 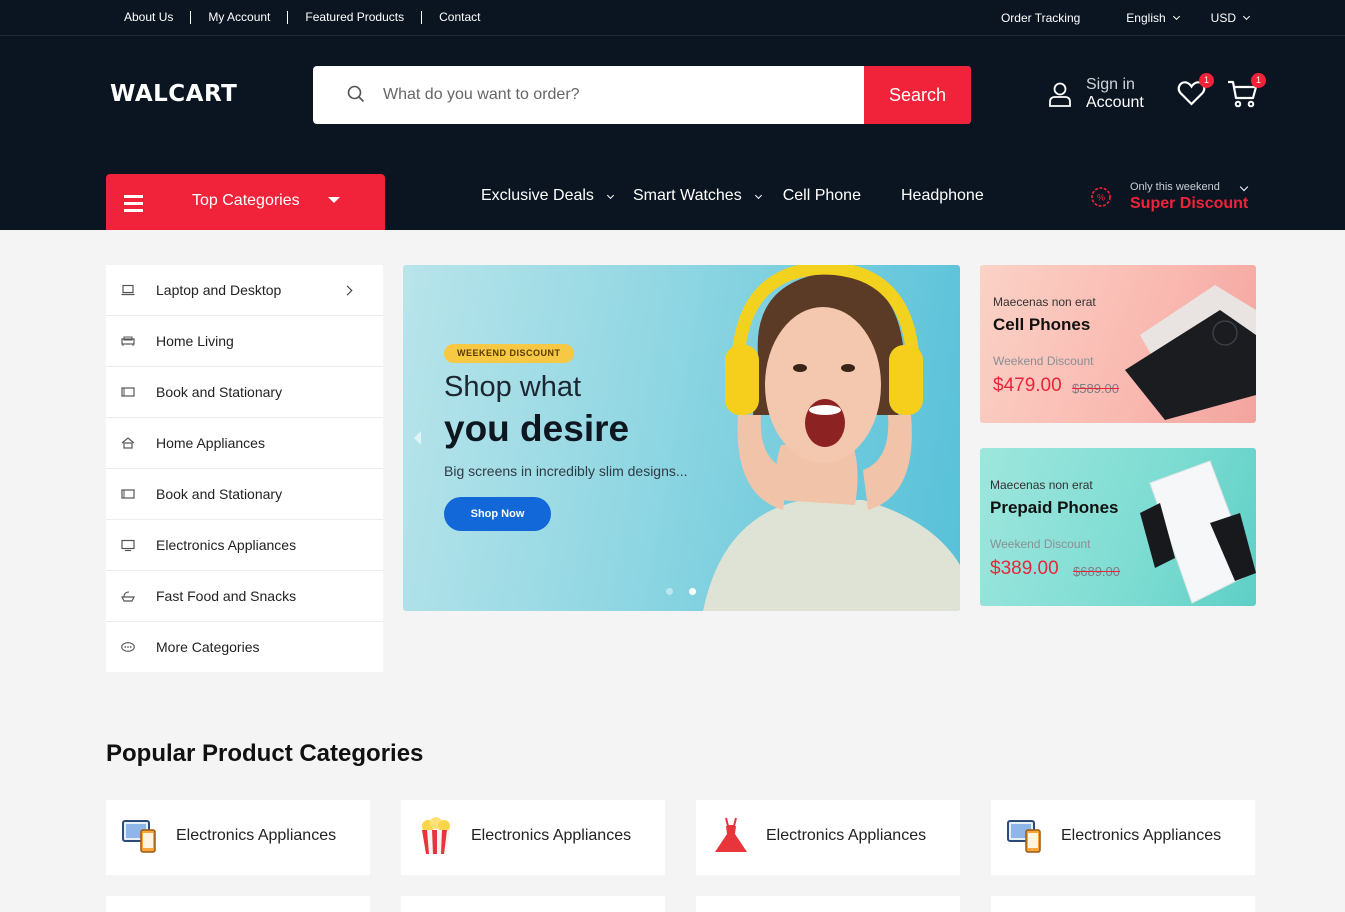 I want to click on wishlist-count-badge: 1, so click(x=1206, y=80).